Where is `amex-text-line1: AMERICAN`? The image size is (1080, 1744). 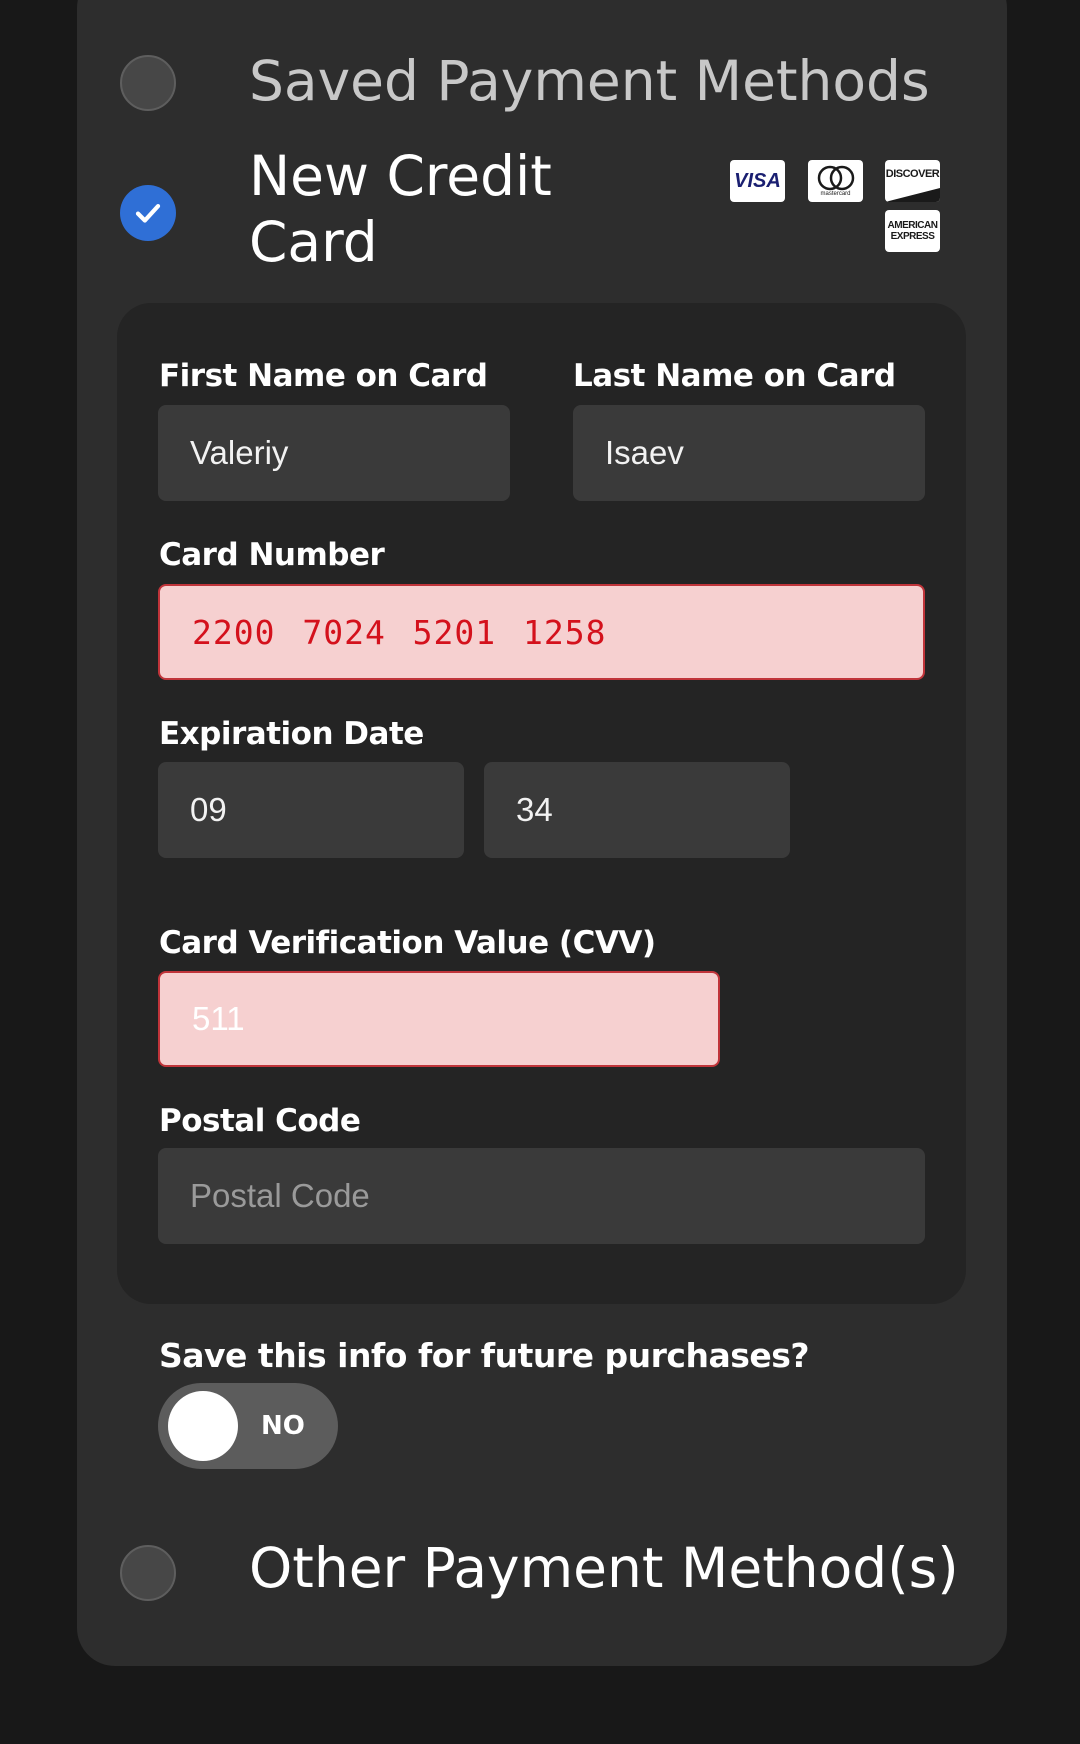 amex-text-line1: AMERICAN is located at coordinates (912, 225).